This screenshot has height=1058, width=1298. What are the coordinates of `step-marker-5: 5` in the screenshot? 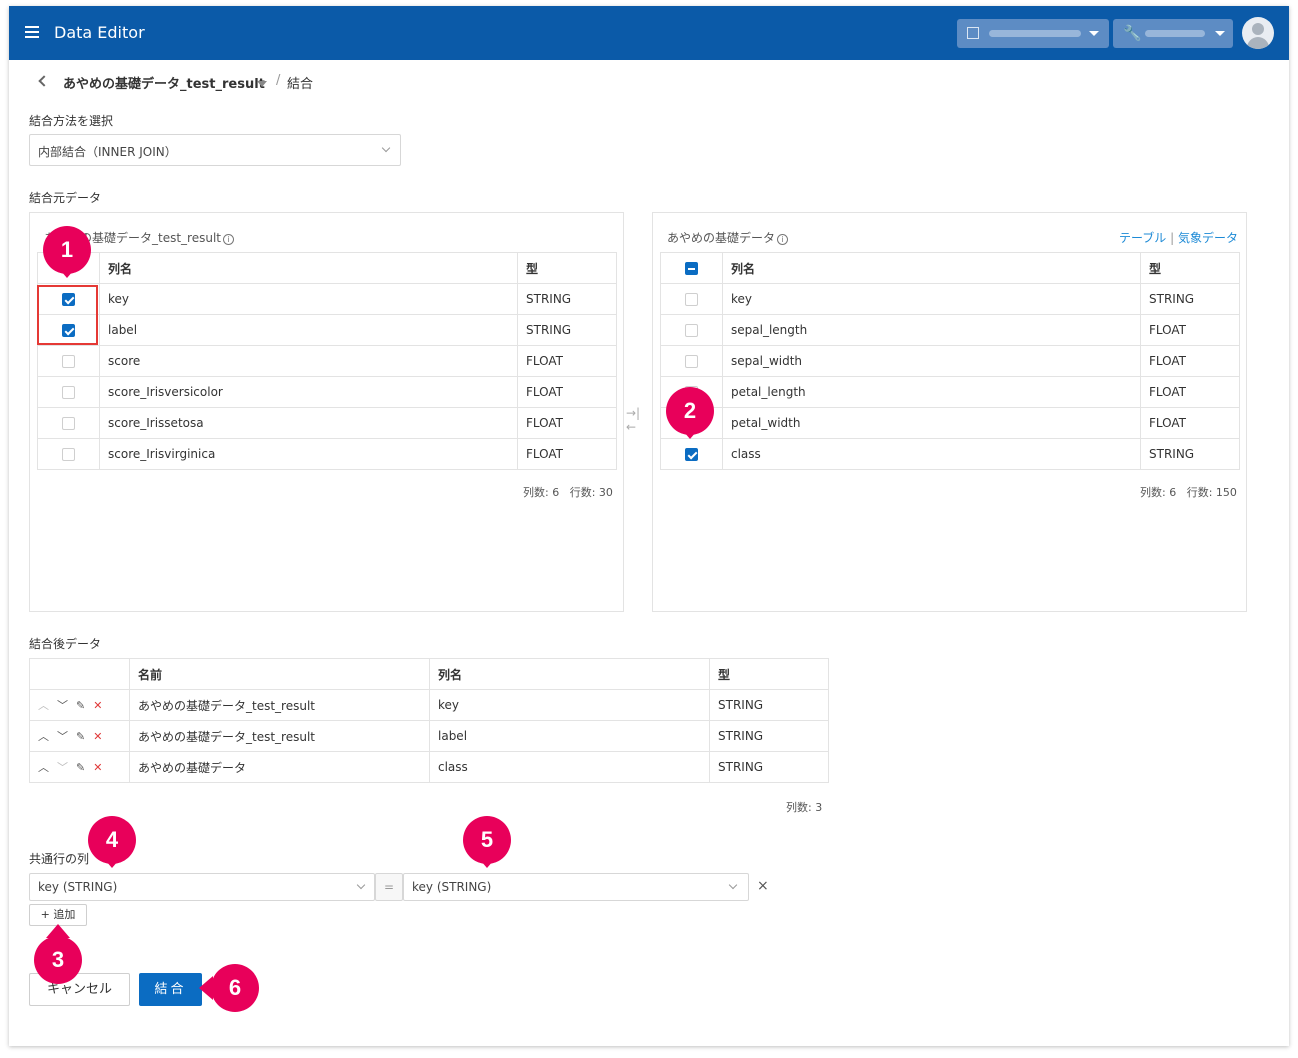 It's located at (487, 842).